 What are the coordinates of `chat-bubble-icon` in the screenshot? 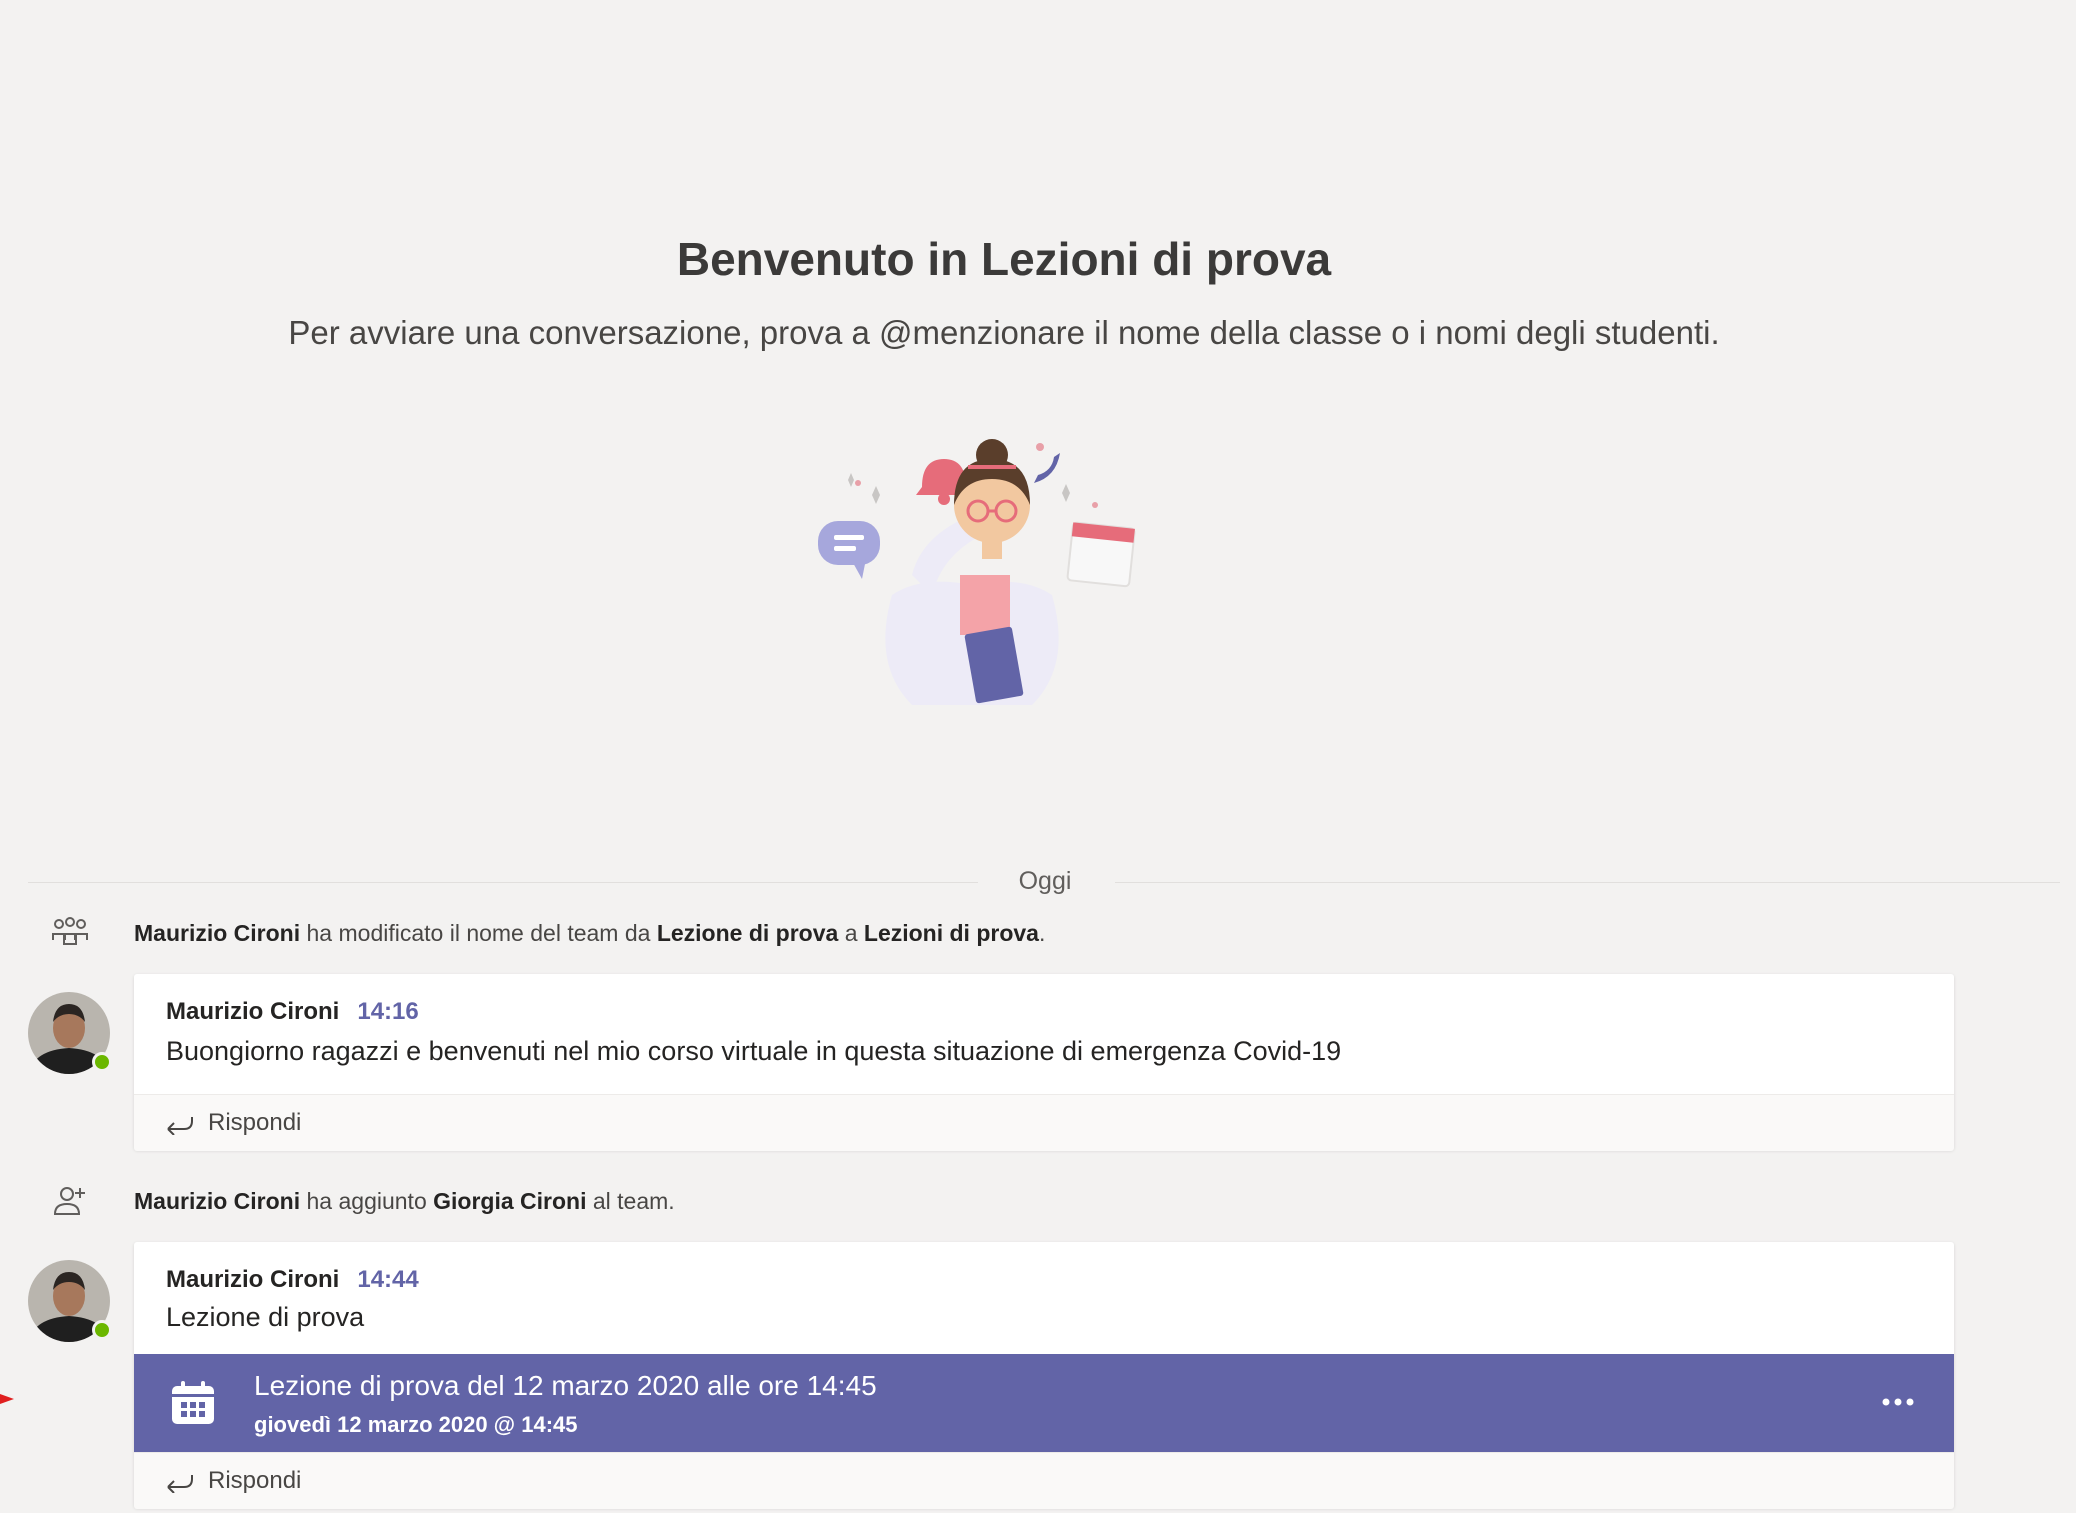 It's located at (849, 550).